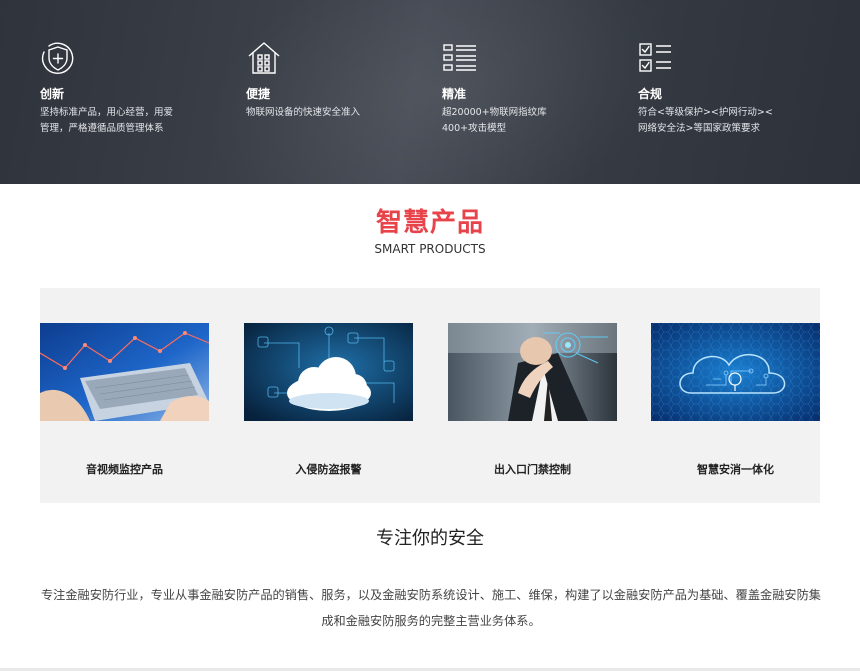 The image size is (860, 671). What do you see at coordinates (125, 88) in the screenshot?
I see `feature-innovation: 创新 坚持标准产品，用心经营，用爱 管理，严格遵循品质管理体系` at bounding box center [125, 88].